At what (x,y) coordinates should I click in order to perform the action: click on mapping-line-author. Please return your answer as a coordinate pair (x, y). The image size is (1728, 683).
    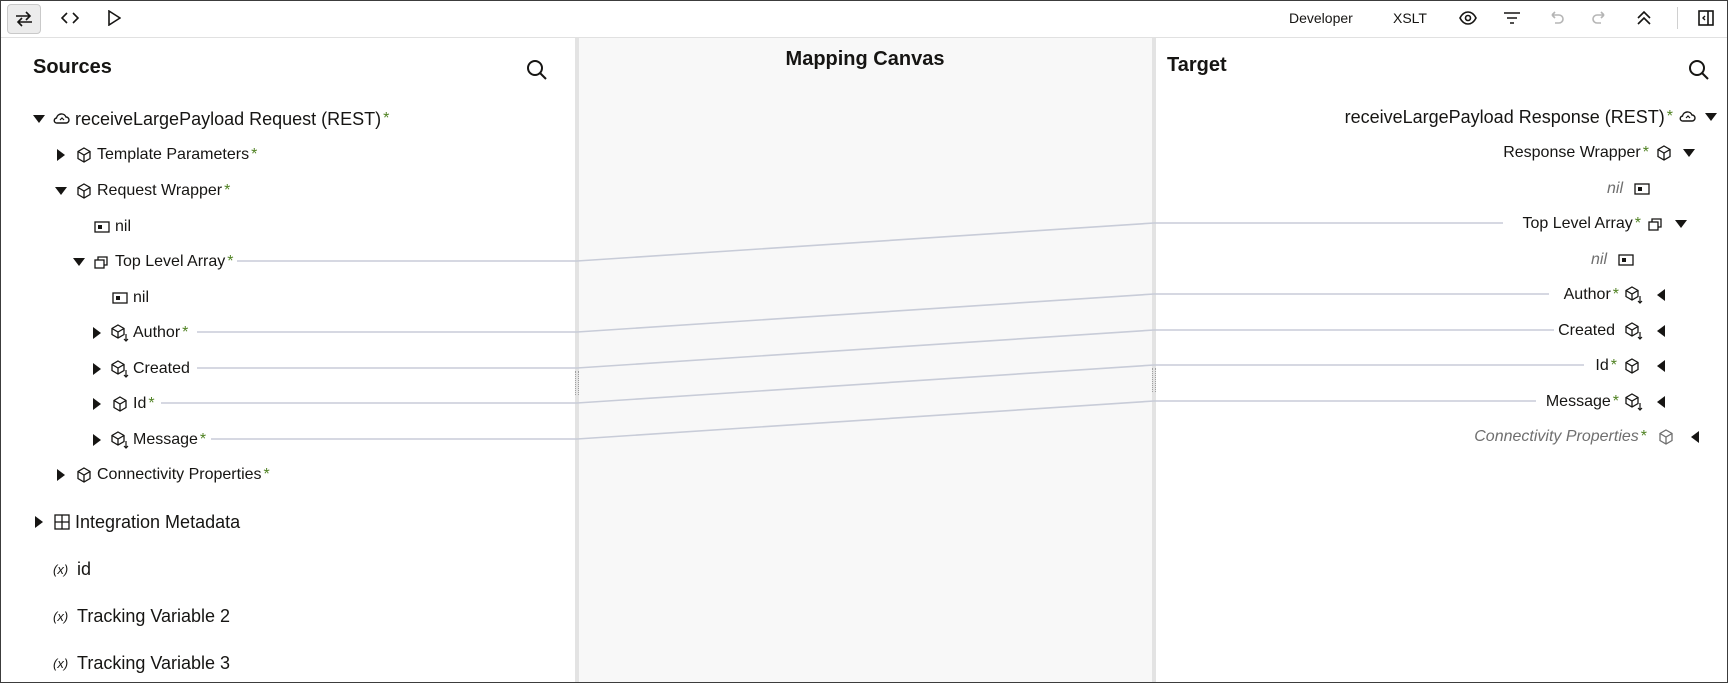
    Looking at the image, I should click on (873, 313).